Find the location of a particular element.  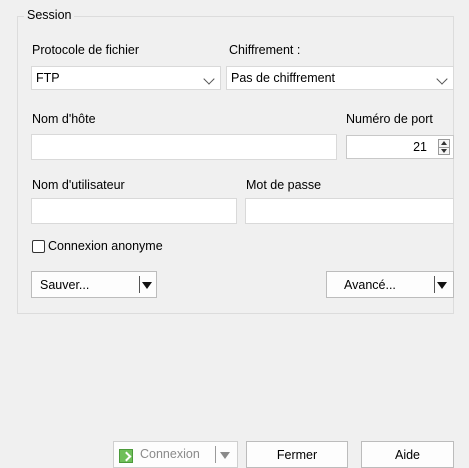

encryption-value: Pas de chiffrement is located at coordinates (283, 78).